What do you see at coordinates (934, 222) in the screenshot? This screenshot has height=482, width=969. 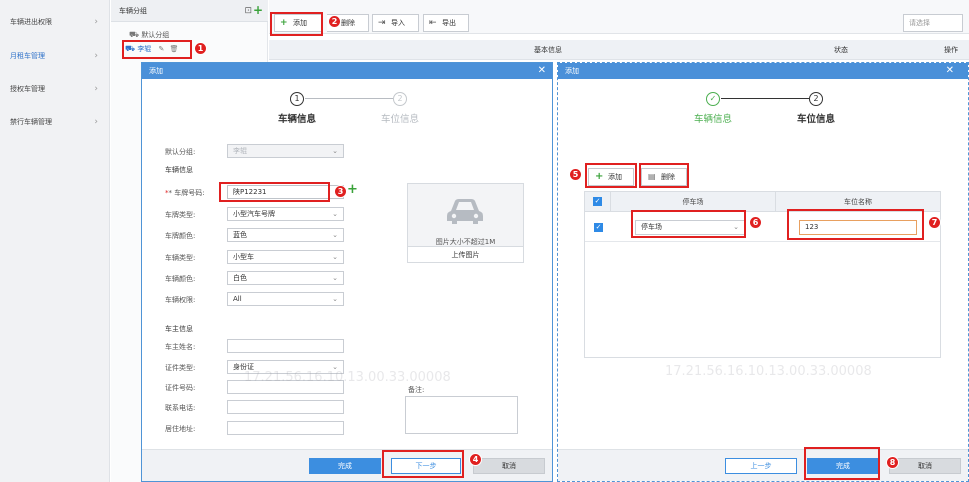 I see `step-badge-7: 7` at bounding box center [934, 222].